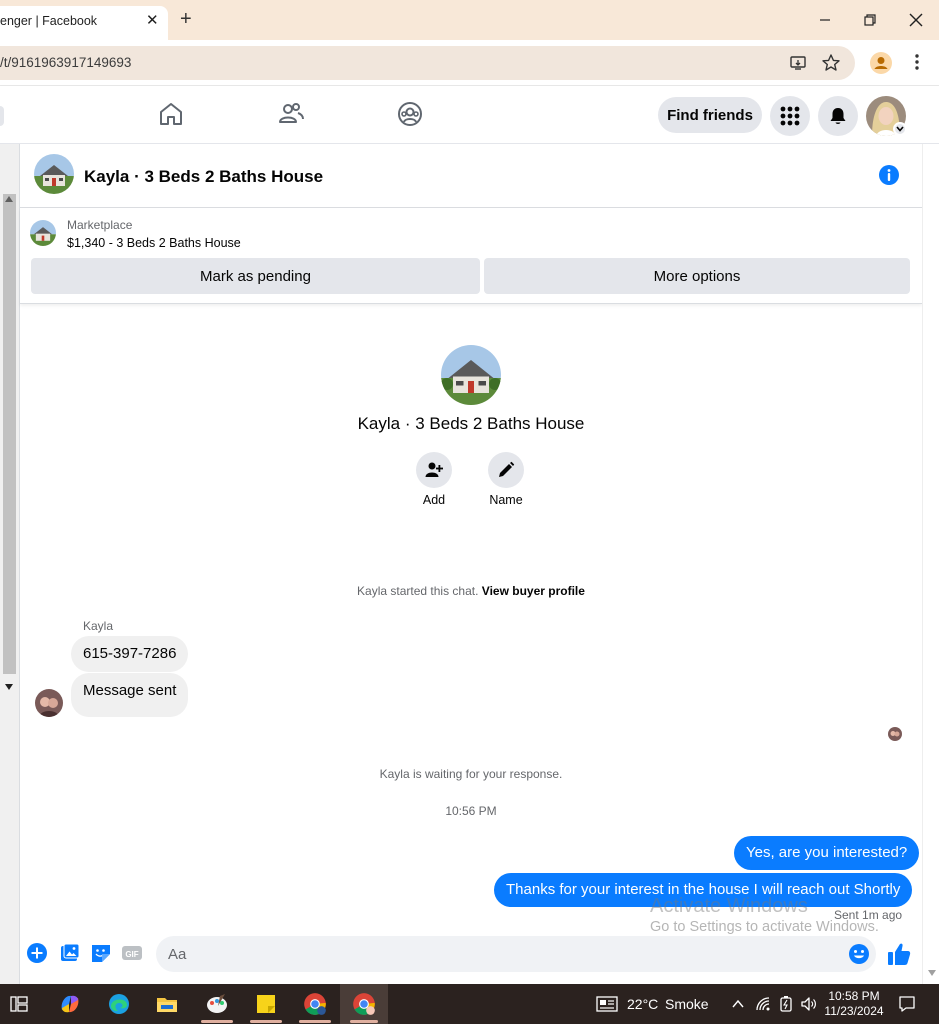 The height and width of the screenshot is (1024, 939). What do you see at coordinates (186, 19) in the screenshot?
I see `new-tab-button: +` at bounding box center [186, 19].